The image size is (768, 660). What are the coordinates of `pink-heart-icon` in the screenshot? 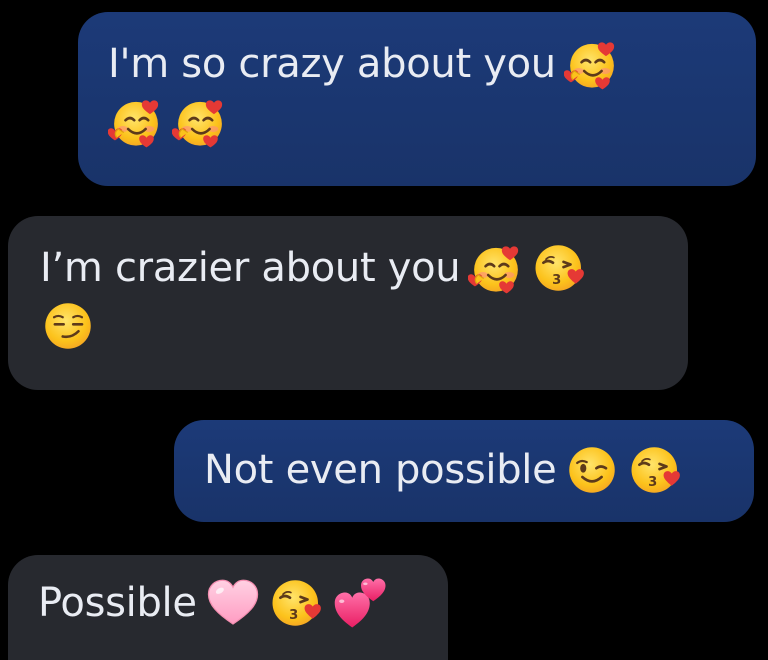 It's located at (233, 603).